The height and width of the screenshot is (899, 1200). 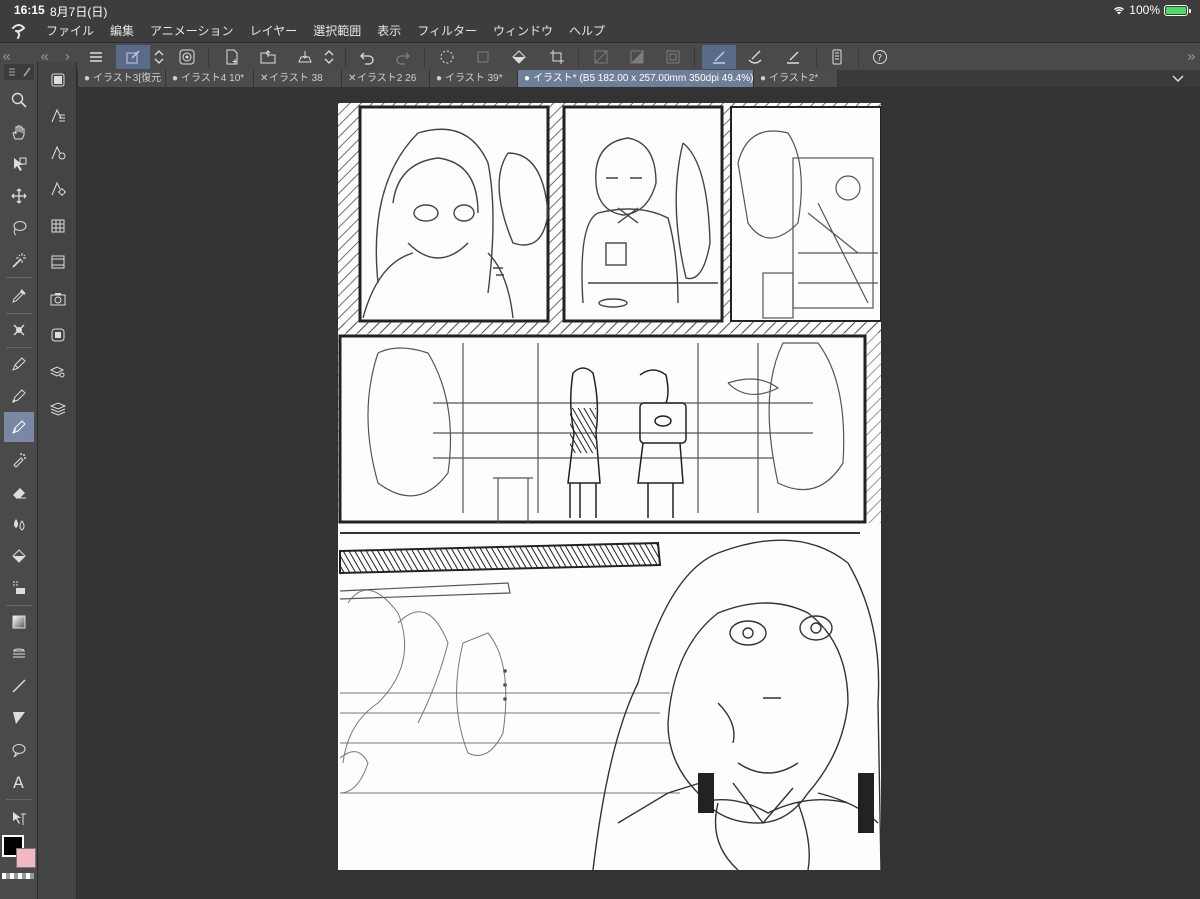 What do you see at coordinates (187, 57) in the screenshot?
I see `clip-studio-icon` at bounding box center [187, 57].